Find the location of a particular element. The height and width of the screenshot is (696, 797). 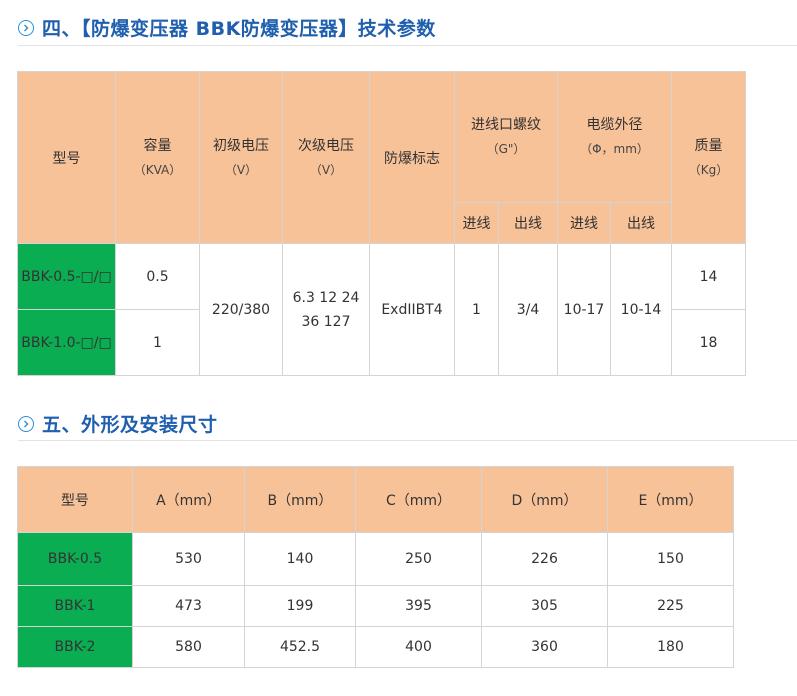

dim-model-cell: BBK-2 is located at coordinates (75, 647).